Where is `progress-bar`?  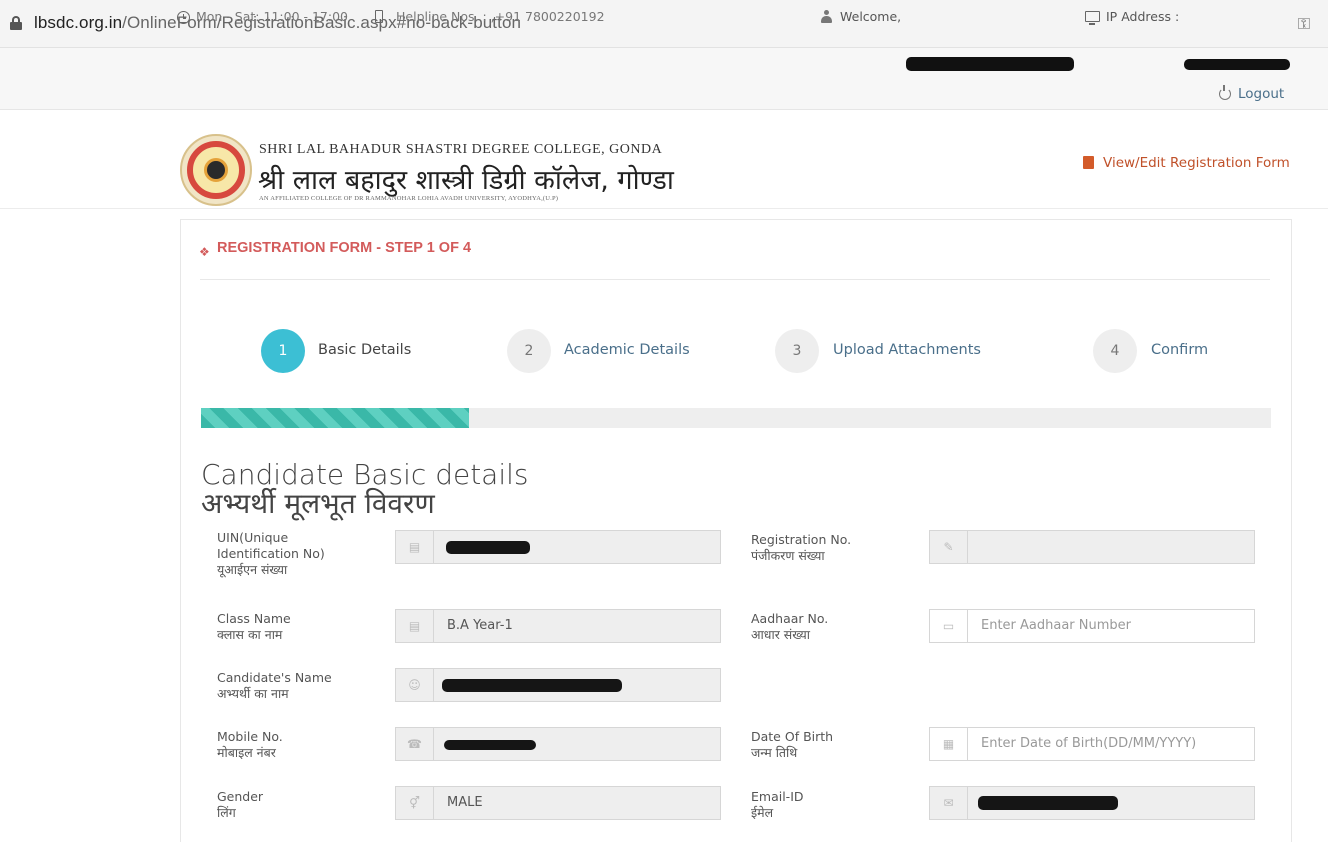 progress-bar is located at coordinates (736, 418).